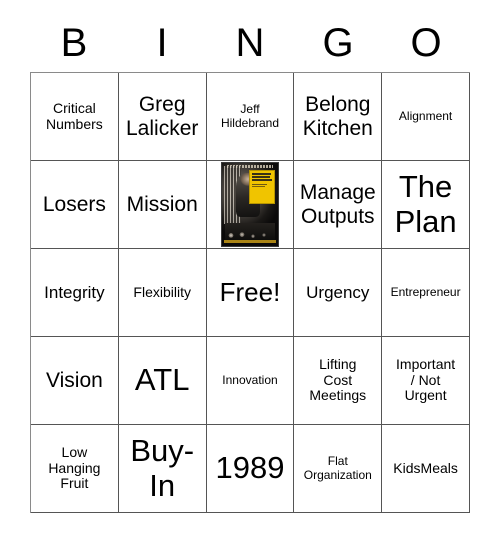 This screenshot has width=500, height=544. Describe the element at coordinates (249, 241) in the screenshot. I see `book-cover-author-bar` at that location.